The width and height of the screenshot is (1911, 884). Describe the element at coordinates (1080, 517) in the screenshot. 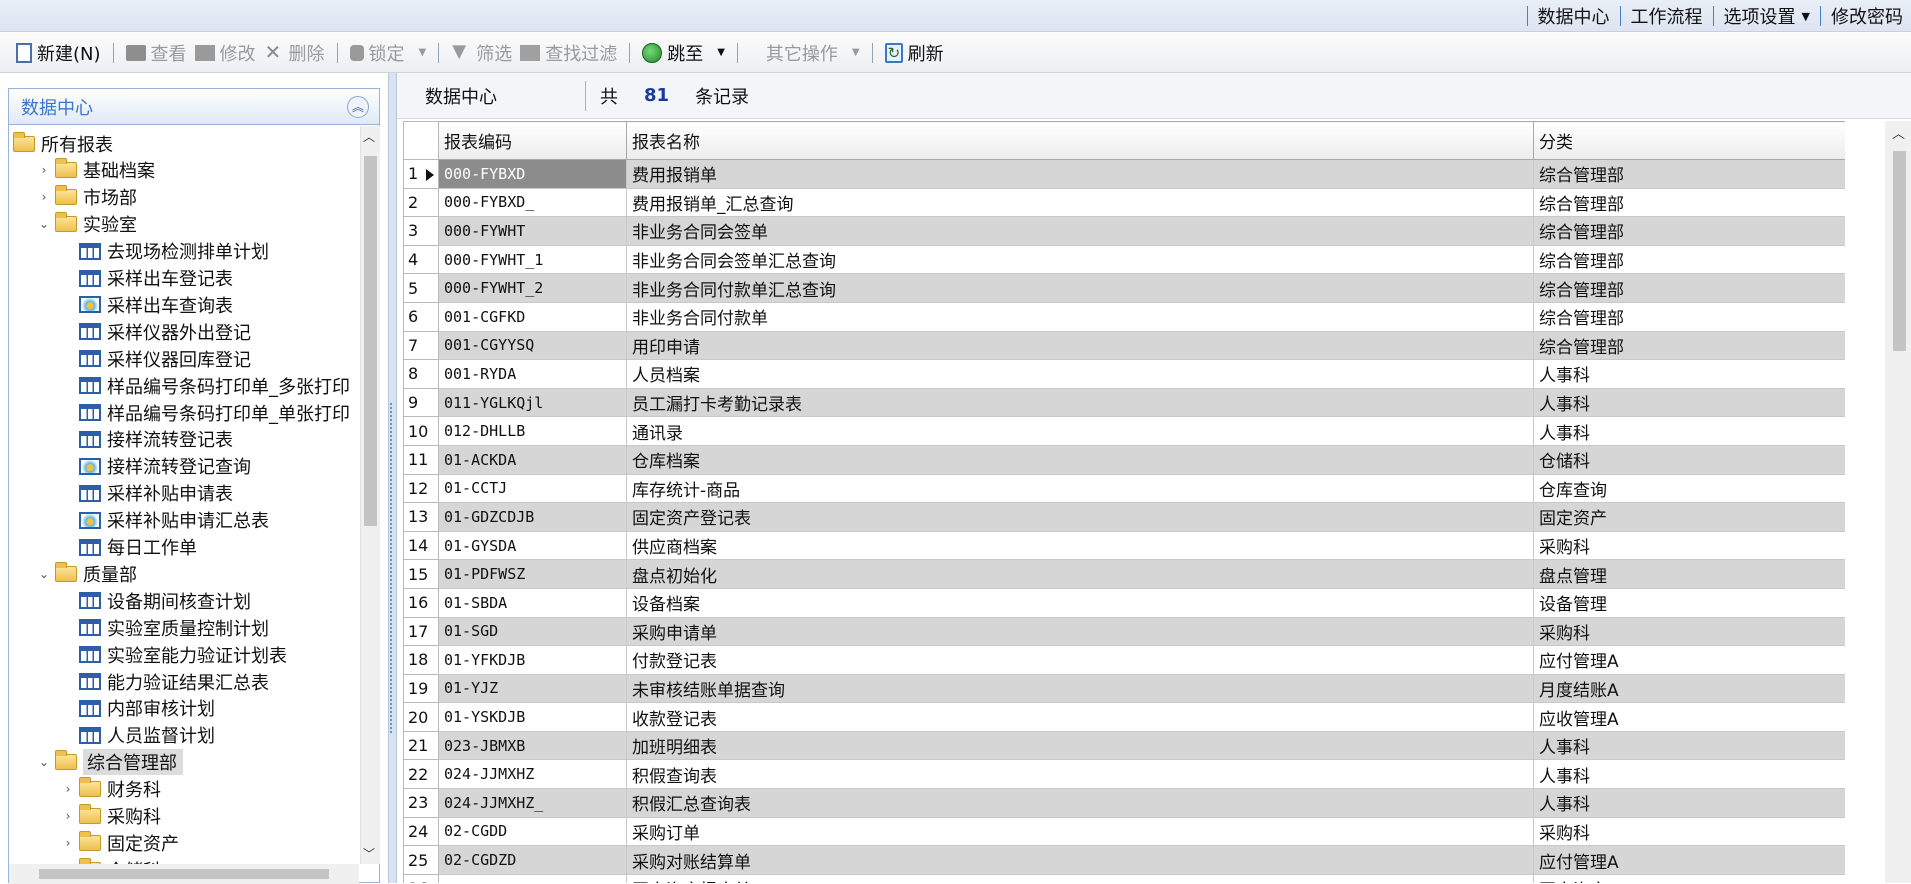

I see `cell-name: 固定资产登记表` at that location.